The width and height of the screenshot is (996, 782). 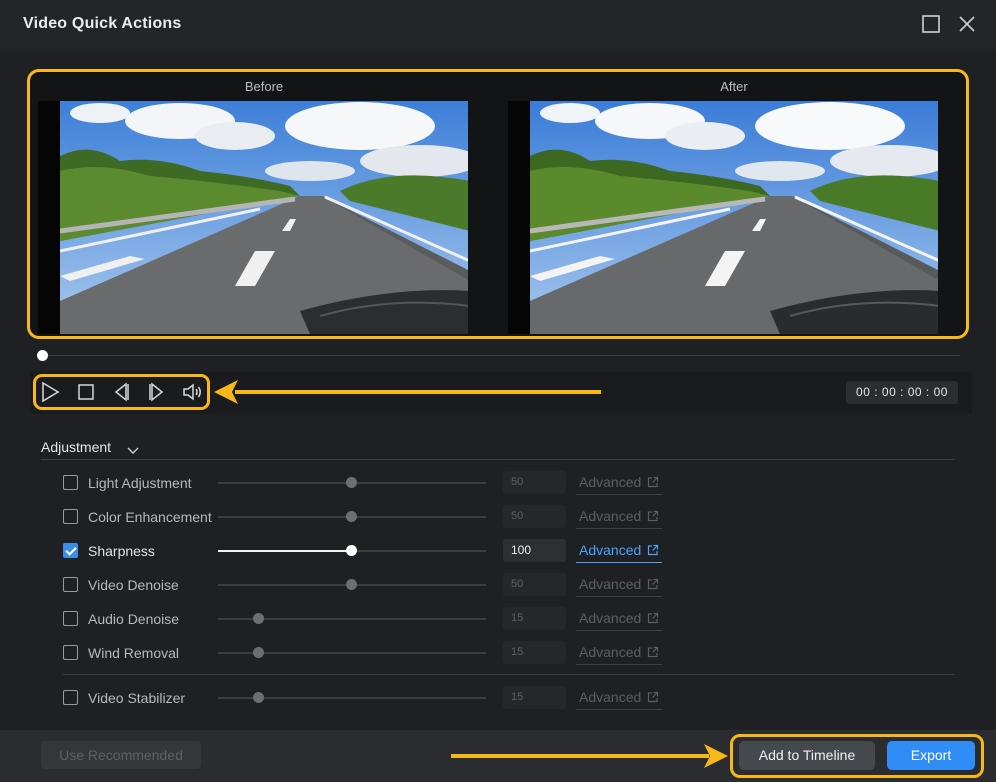 What do you see at coordinates (498, 551) in the screenshot?
I see `adjustment-row-sharpness: Sharpness 100 Advanced` at bounding box center [498, 551].